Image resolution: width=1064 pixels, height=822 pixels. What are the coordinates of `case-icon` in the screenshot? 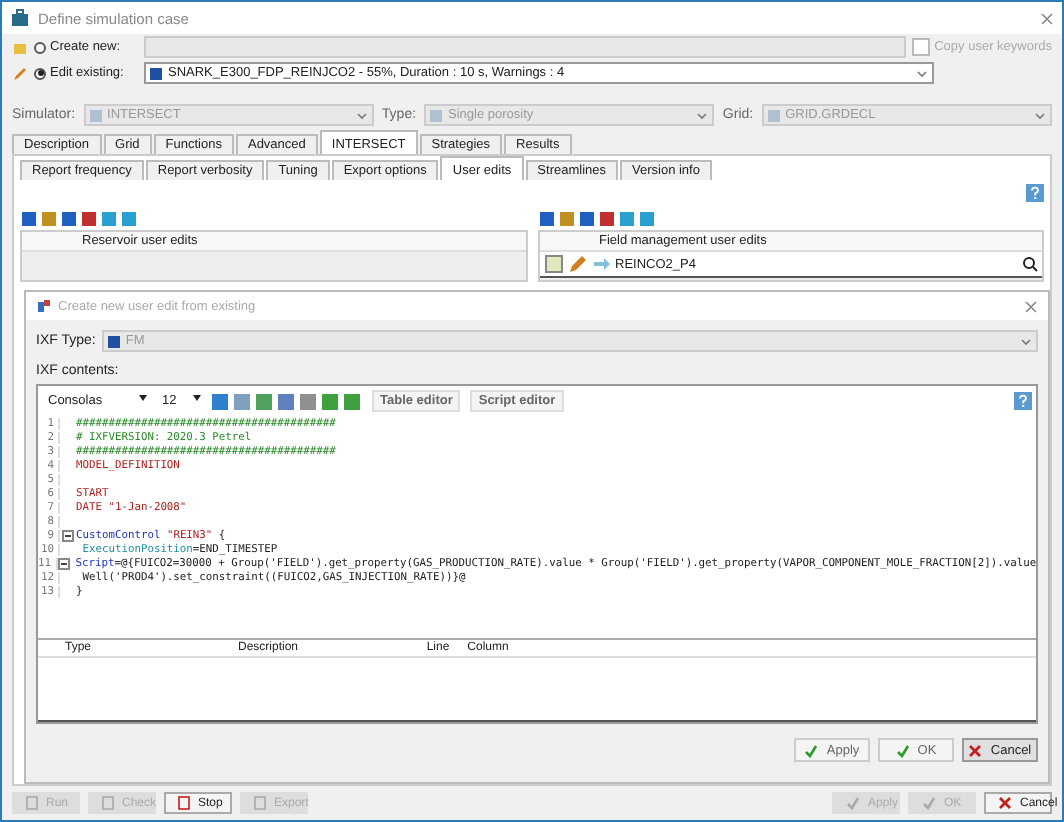 It's located at (156, 73).